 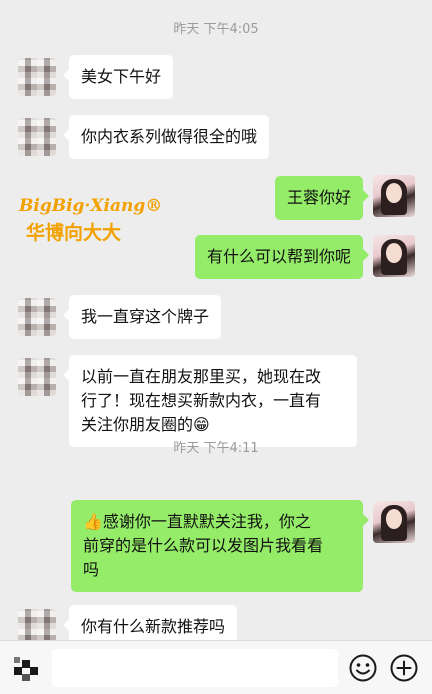 What do you see at coordinates (91, 569) in the screenshot?
I see `message-text-line: 吗` at bounding box center [91, 569].